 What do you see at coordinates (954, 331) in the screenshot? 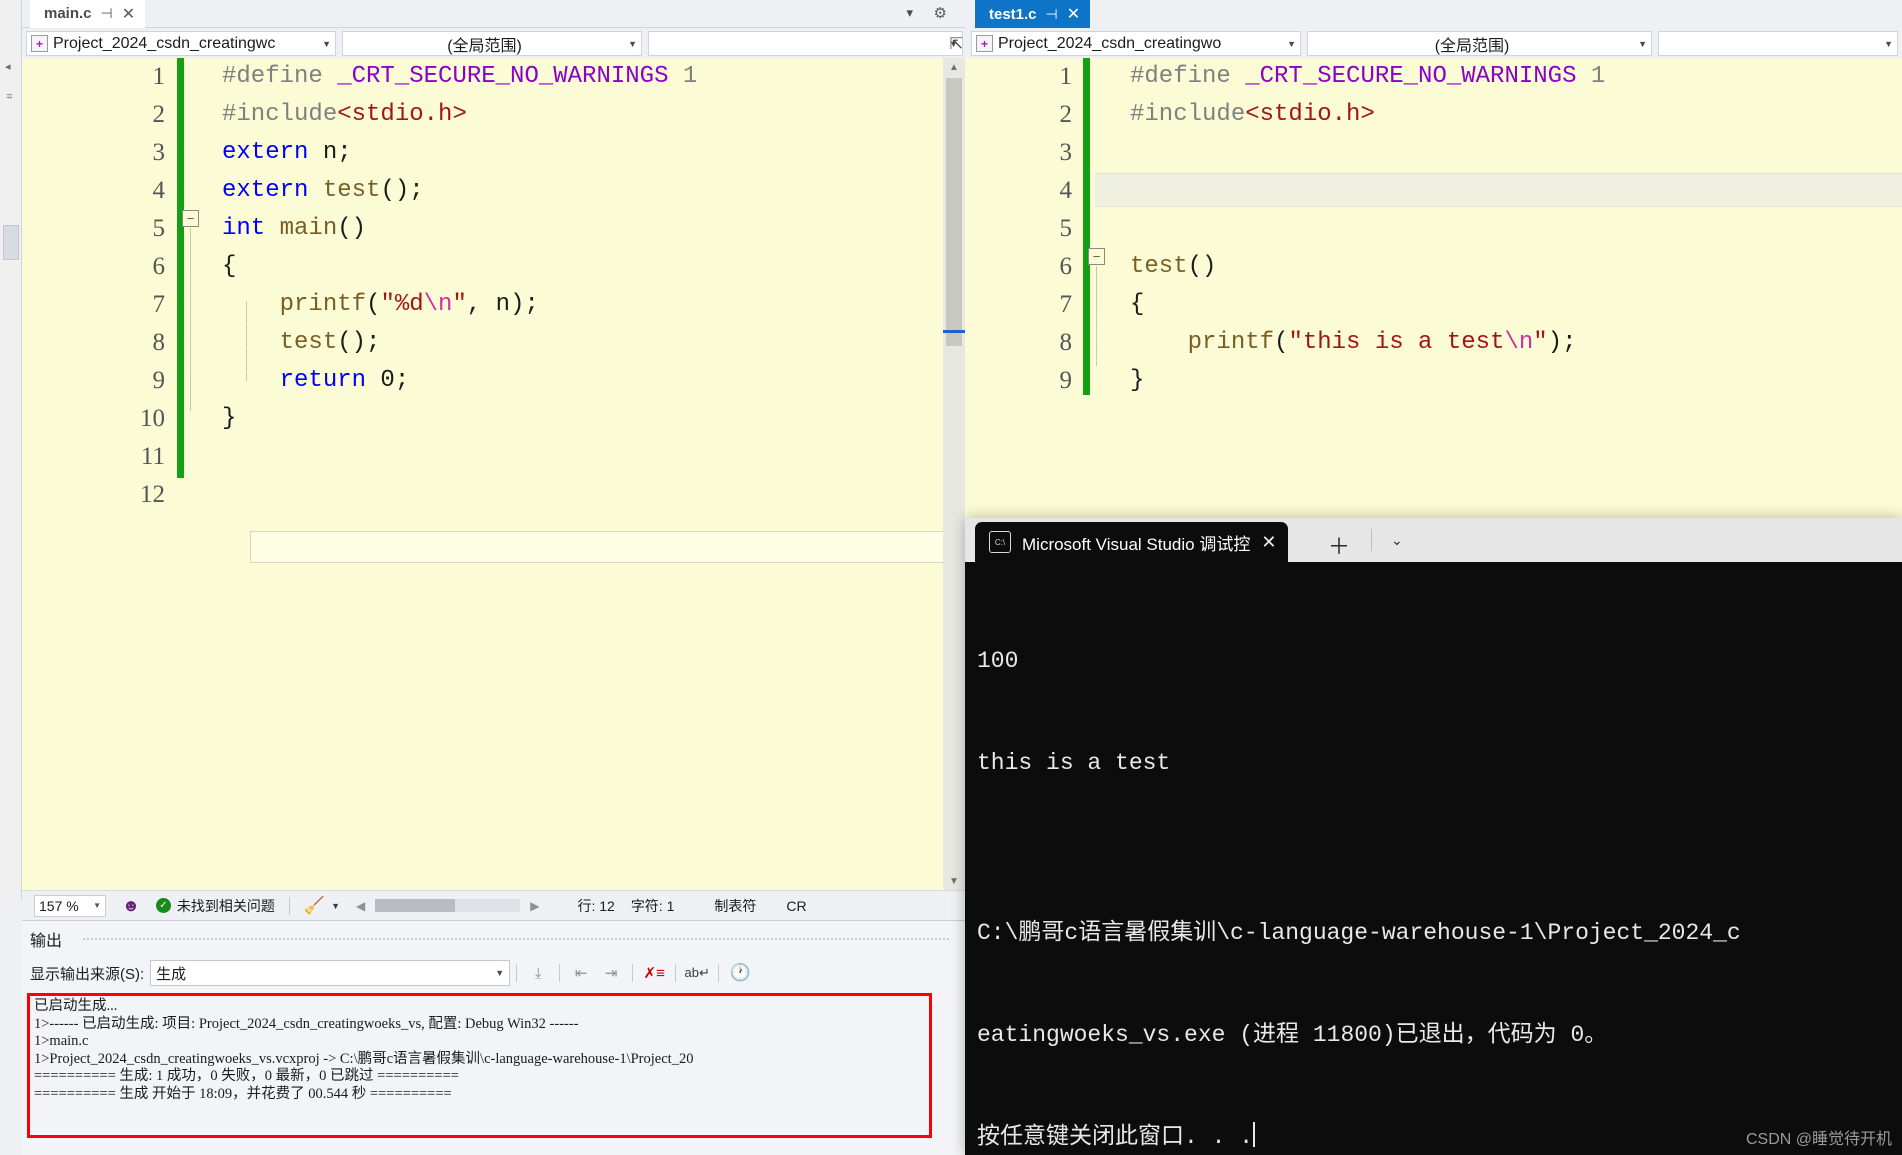
I see `scrollbar-caret-marker` at bounding box center [954, 331].